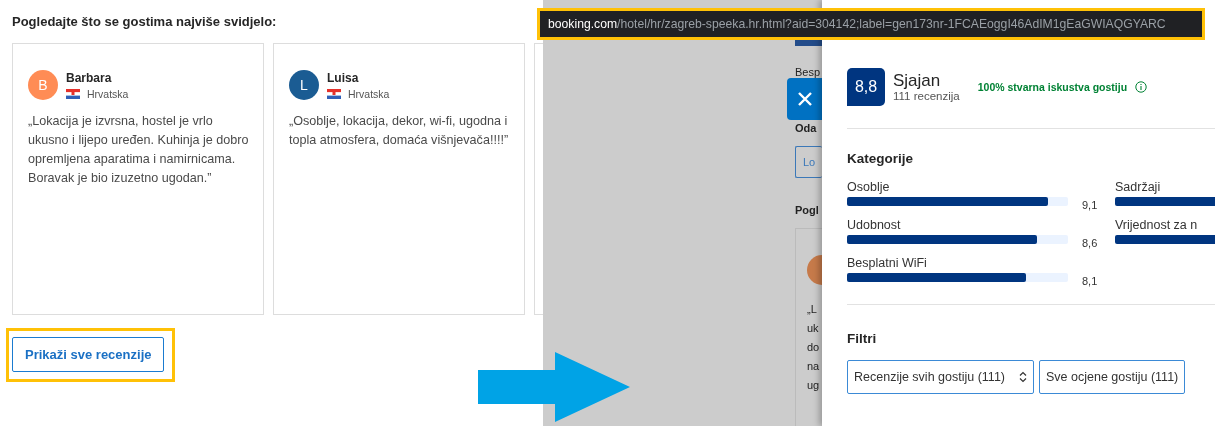 The width and height of the screenshot is (1215, 426). What do you see at coordinates (1052, 87) in the screenshot?
I see `verified-note: 100% stvarna iskustva gostiju` at bounding box center [1052, 87].